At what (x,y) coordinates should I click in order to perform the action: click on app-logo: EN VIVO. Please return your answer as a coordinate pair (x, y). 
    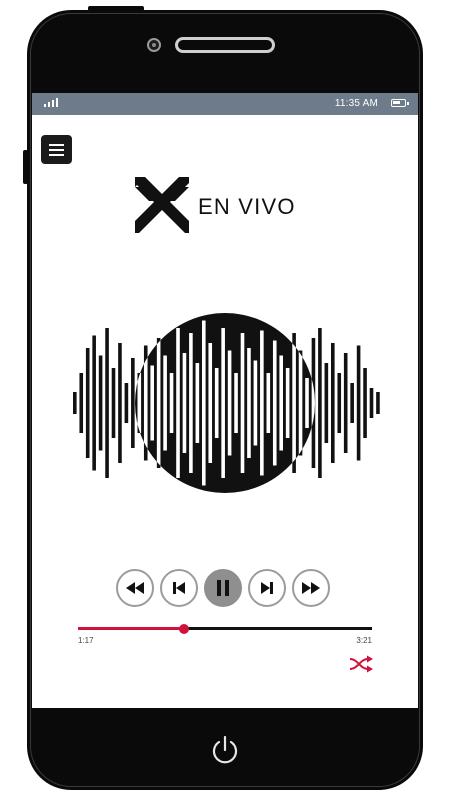
    Looking at the image, I should click on (227, 205).